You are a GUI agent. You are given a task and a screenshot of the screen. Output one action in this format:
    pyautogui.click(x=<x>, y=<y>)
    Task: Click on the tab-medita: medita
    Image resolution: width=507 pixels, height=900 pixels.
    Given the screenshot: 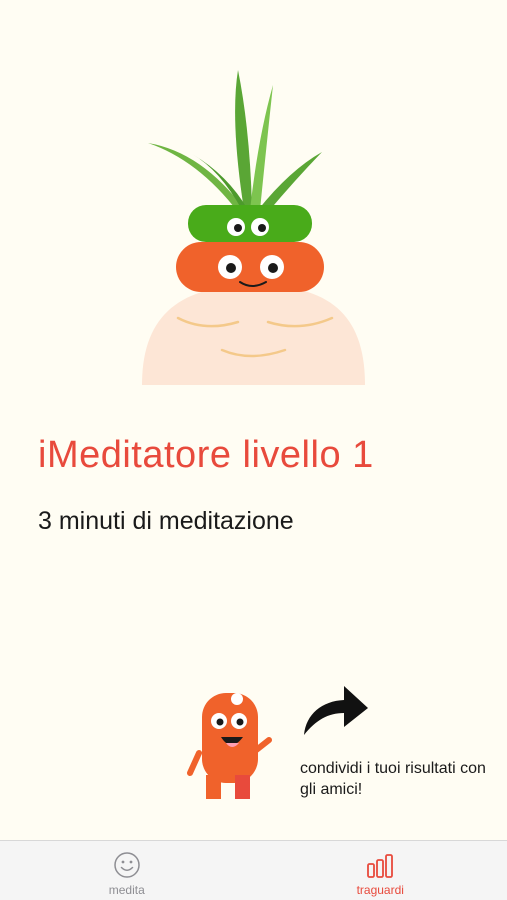 What is the action you would take?
    pyautogui.click(x=127, y=870)
    